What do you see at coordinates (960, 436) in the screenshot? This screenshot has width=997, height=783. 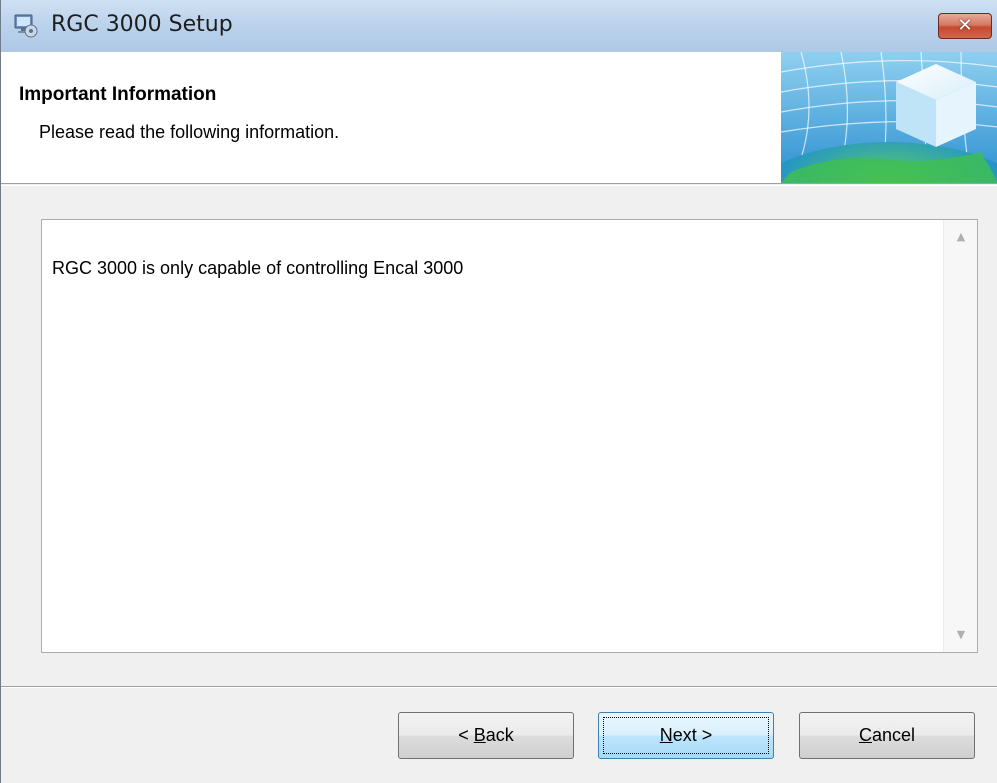 I see `vertical-scrollbar: ▲ ▼` at bounding box center [960, 436].